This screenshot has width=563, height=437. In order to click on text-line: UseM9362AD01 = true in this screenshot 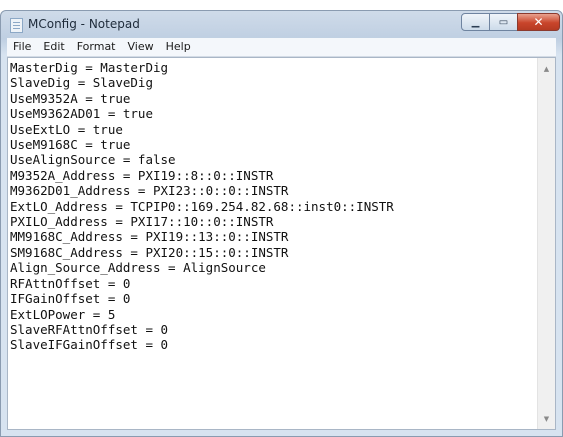, I will do `click(81, 114)`.